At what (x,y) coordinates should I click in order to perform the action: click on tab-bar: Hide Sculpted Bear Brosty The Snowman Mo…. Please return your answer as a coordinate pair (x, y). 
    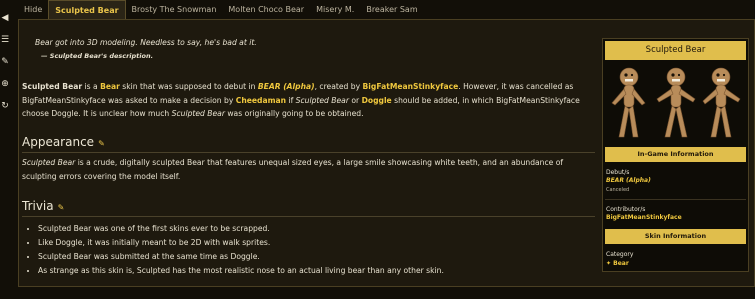
    Looking at the image, I should click on (221, 10).